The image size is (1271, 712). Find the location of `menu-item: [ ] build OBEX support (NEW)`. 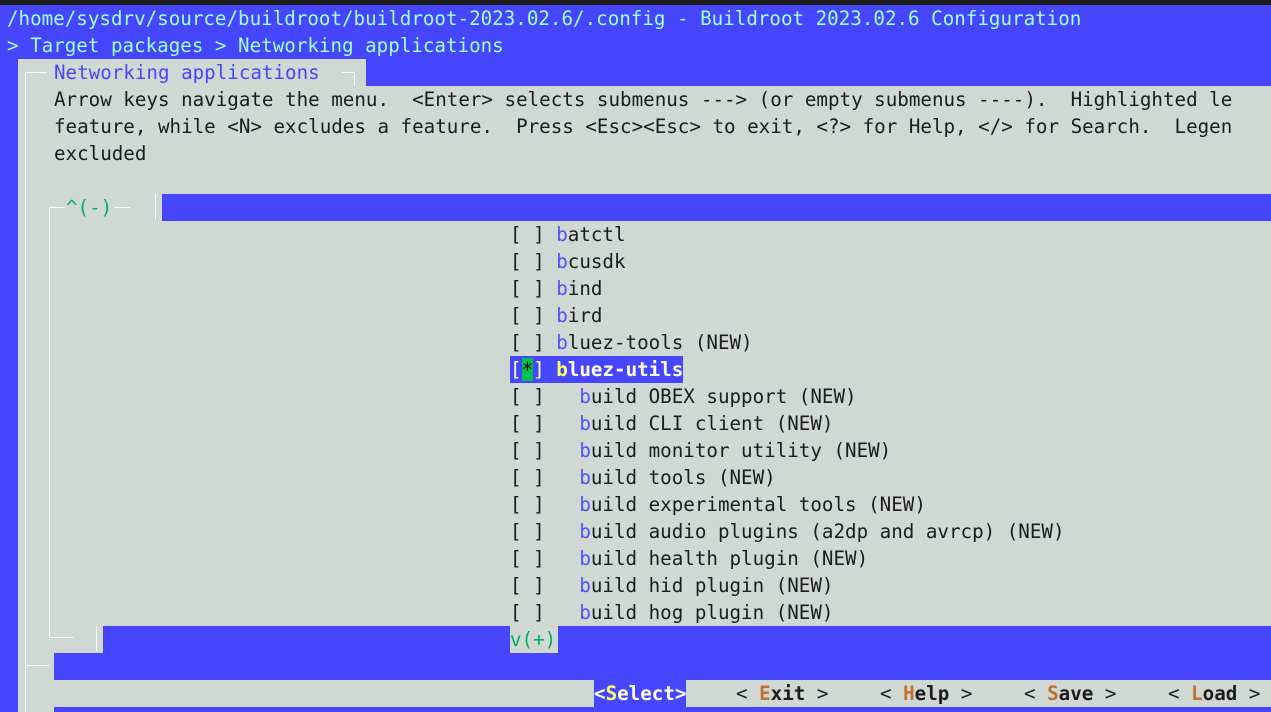

menu-item: [ ] build OBEX support (NEW) is located at coordinates (683, 396).